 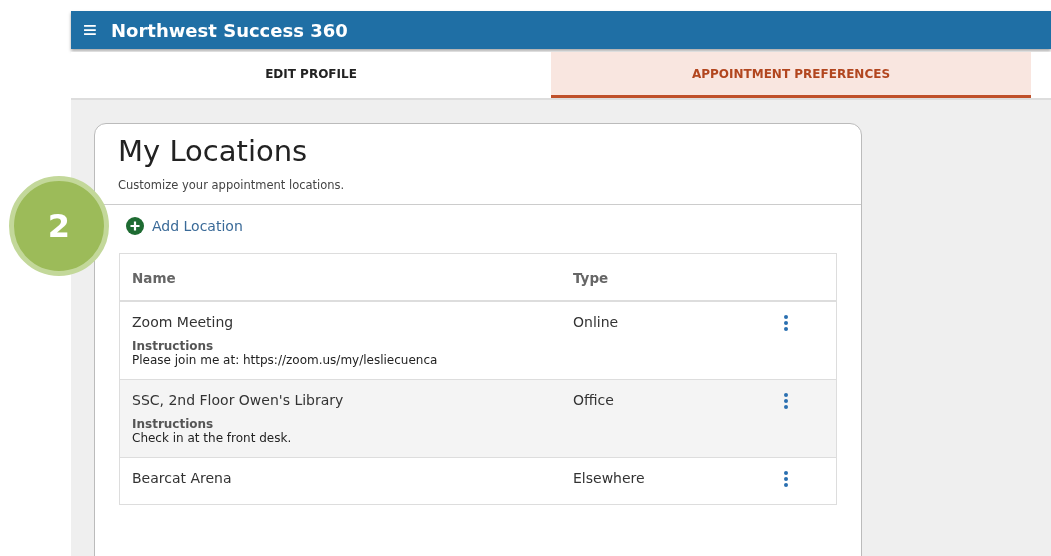 I want to click on location-type: Office, so click(x=594, y=401).